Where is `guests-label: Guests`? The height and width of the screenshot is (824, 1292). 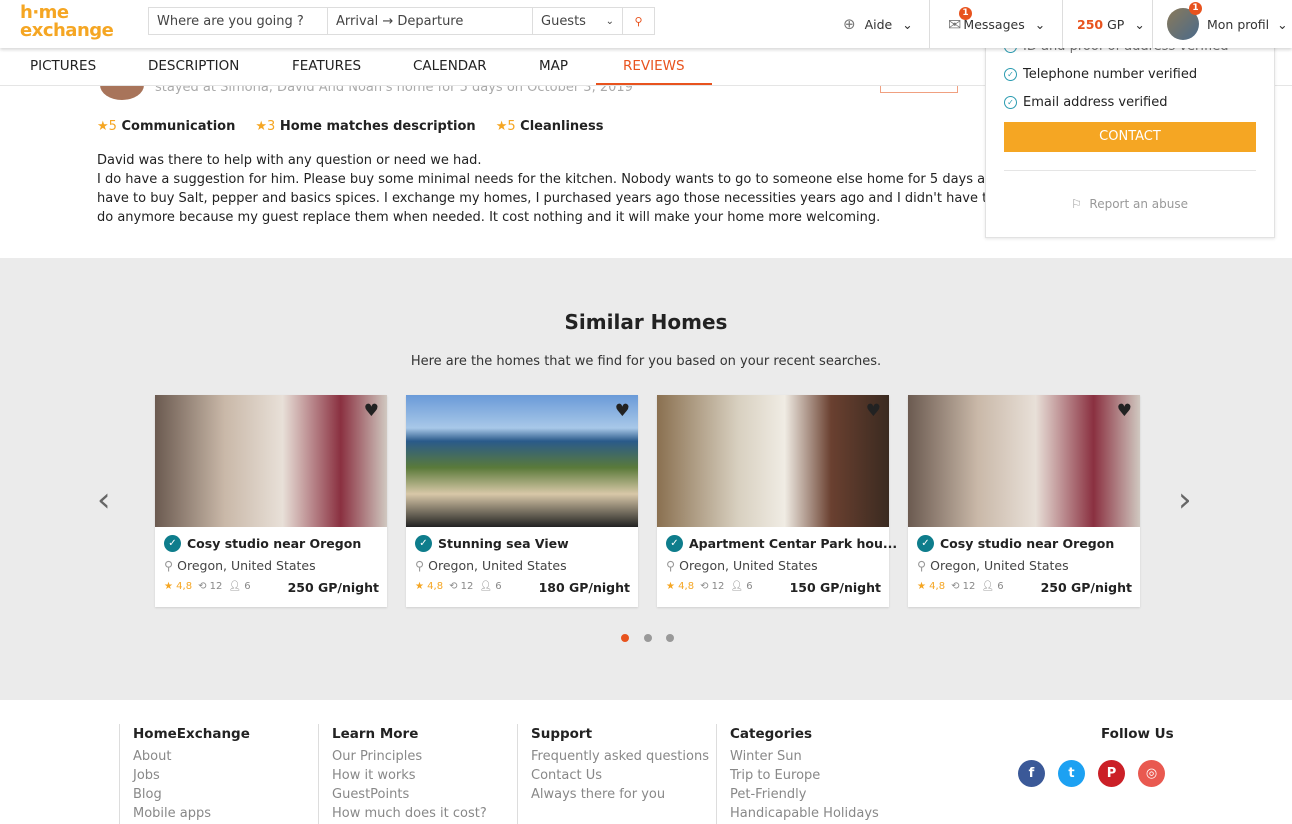
guests-label: Guests is located at coordinates (563, 21).